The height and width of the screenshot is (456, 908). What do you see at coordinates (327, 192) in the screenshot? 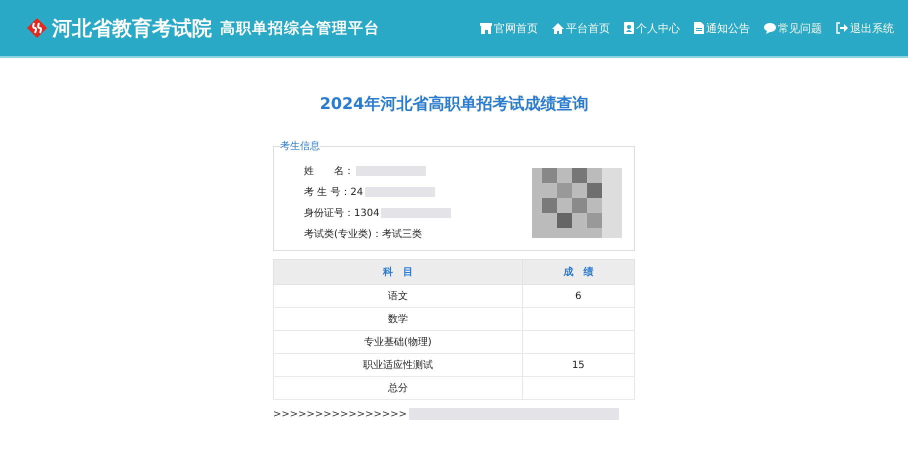
I see `field-label: 考 生 号：` at bounding box center [327, 192].